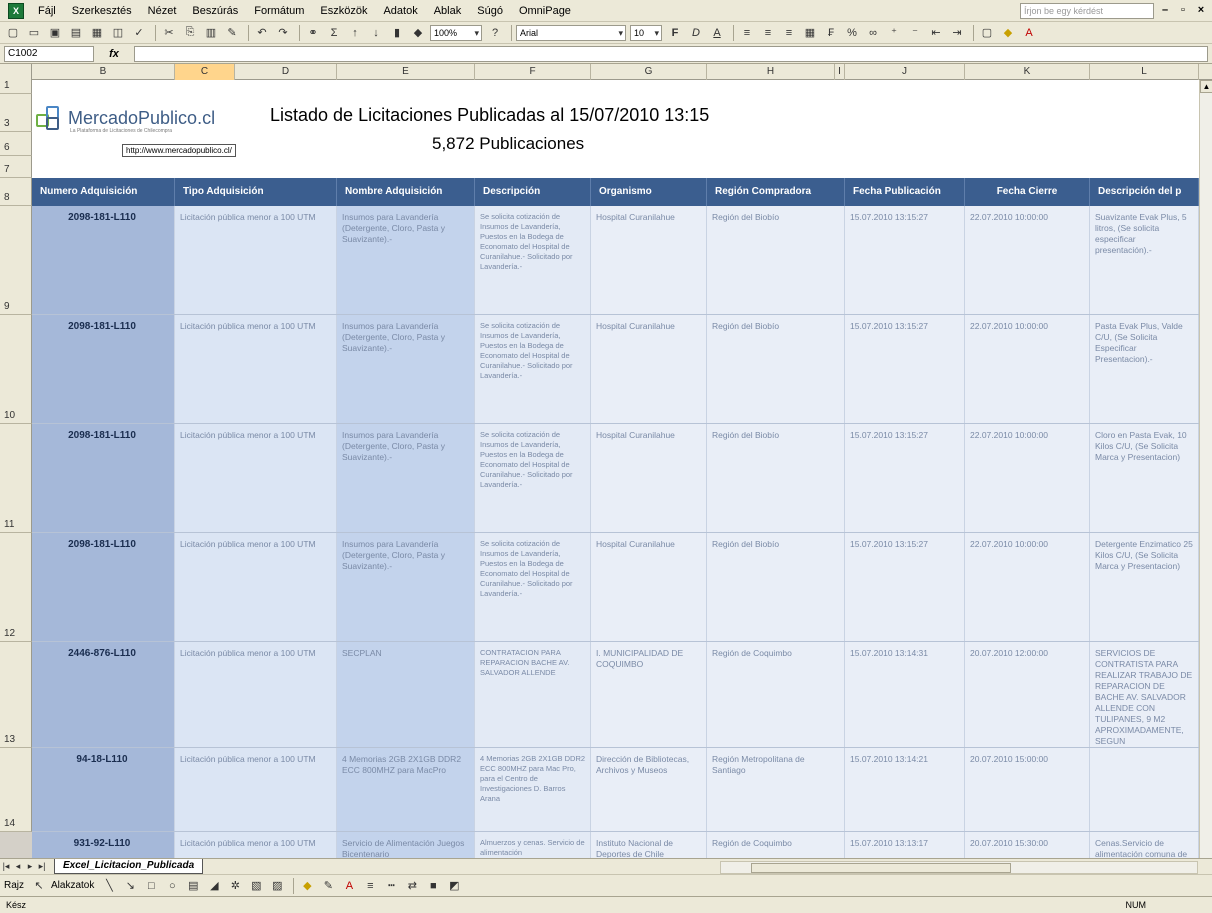  I want to click on menu-data: Adatok, so click(400, 11).